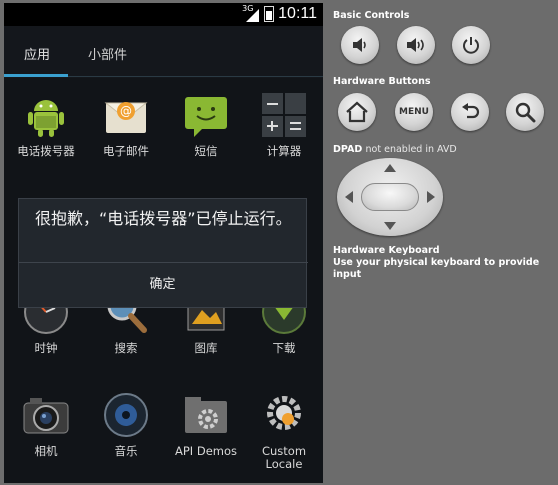  I want to click on keyboard-title: Hardware Keyboard, so click(386, 250).